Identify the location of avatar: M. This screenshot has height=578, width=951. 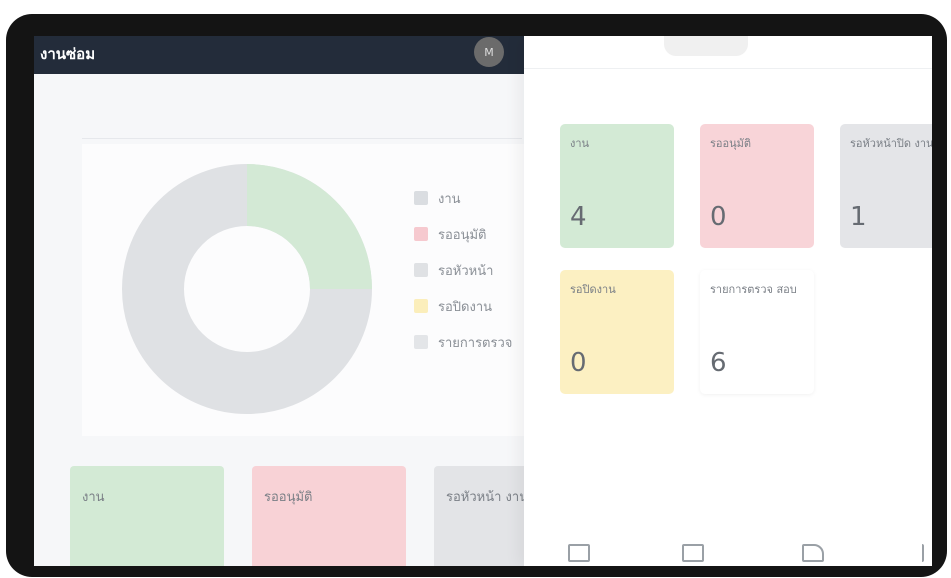
(489, 52).